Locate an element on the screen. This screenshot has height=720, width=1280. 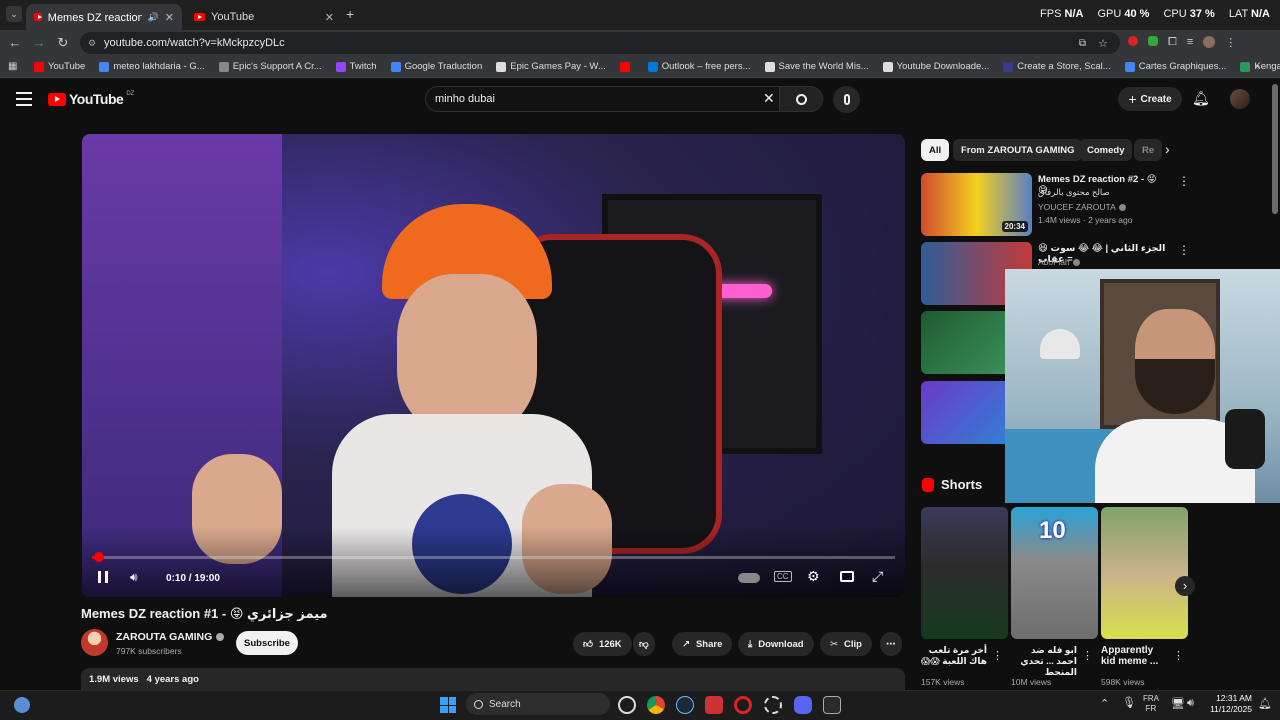
bookmark-item: YouTube is located at coordinates (59, 66).